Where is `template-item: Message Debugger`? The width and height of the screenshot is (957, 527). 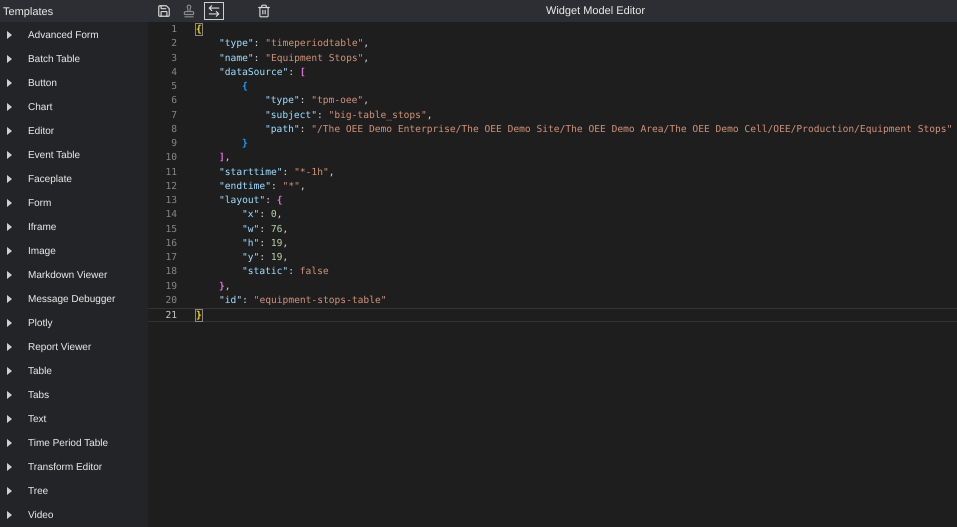
template-item: Message Debugger is located at coordinates (74, 299).